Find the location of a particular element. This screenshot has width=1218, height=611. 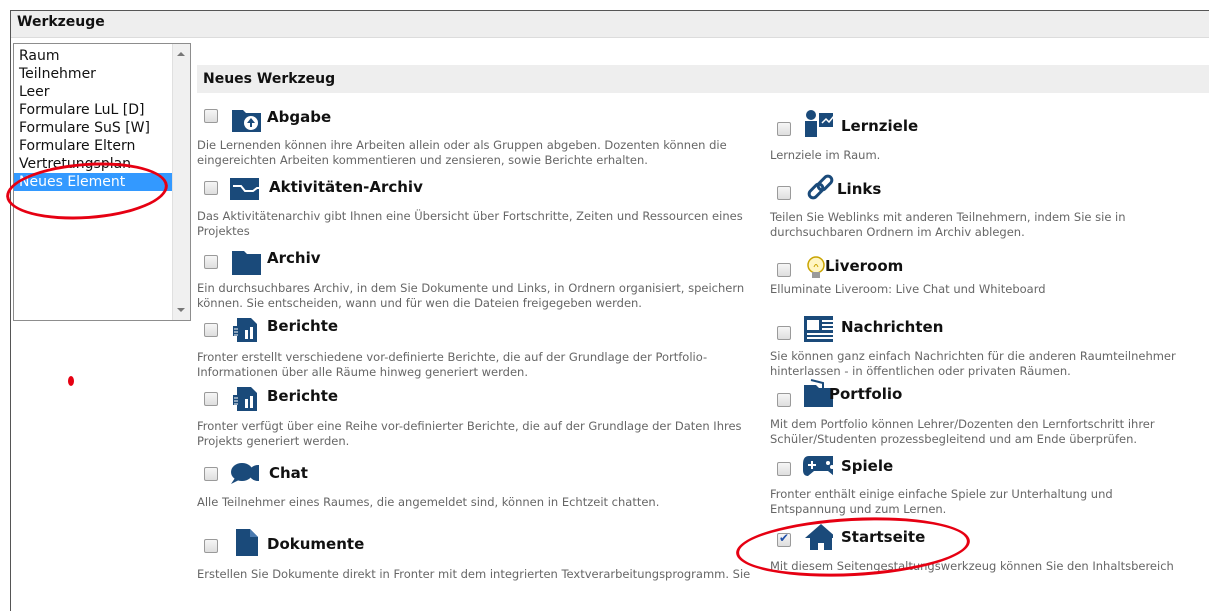

checkbox-links is located at coordinates (784, 193).